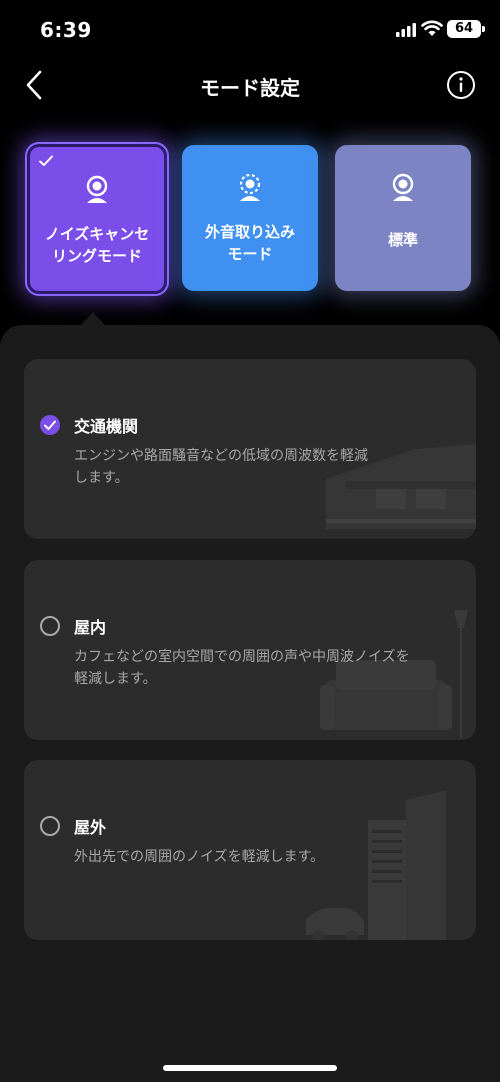  What do you see at coordinates (249, 243) in the screenshot?
I see `mode-label: 外音取り込み モード` at bounding box center [249, 243].